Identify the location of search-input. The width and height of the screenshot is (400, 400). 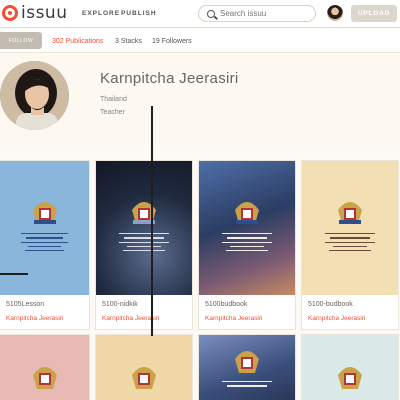
(265, 13).